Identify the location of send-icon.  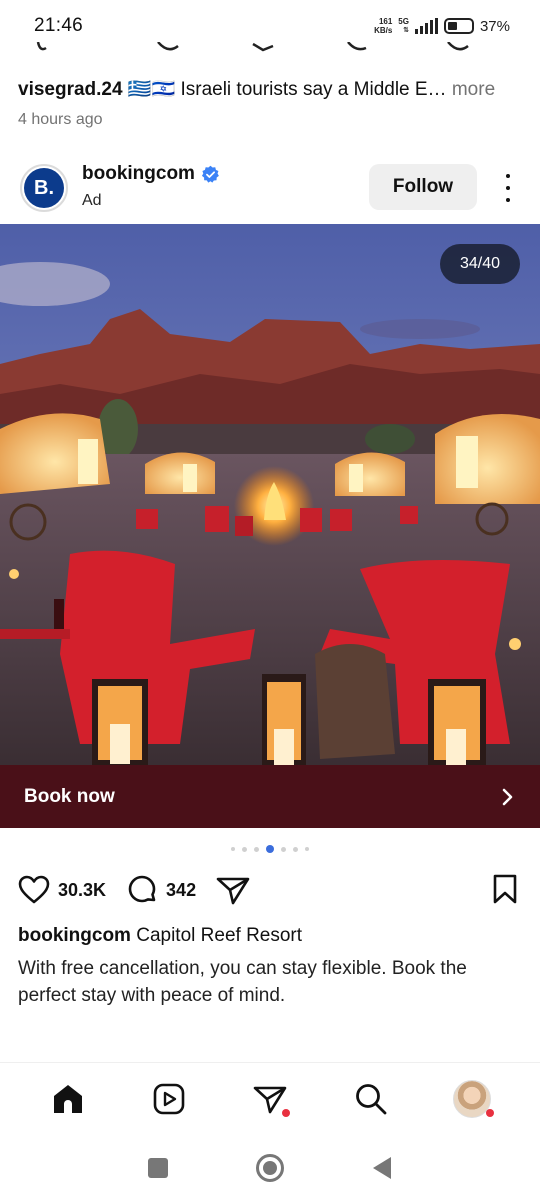
(233, 890).